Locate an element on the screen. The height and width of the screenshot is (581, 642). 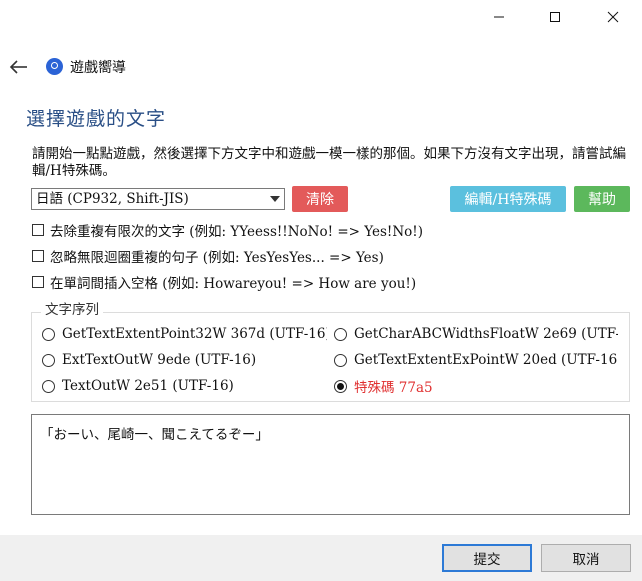
maximize-icon is located at coordinates (555, 17).